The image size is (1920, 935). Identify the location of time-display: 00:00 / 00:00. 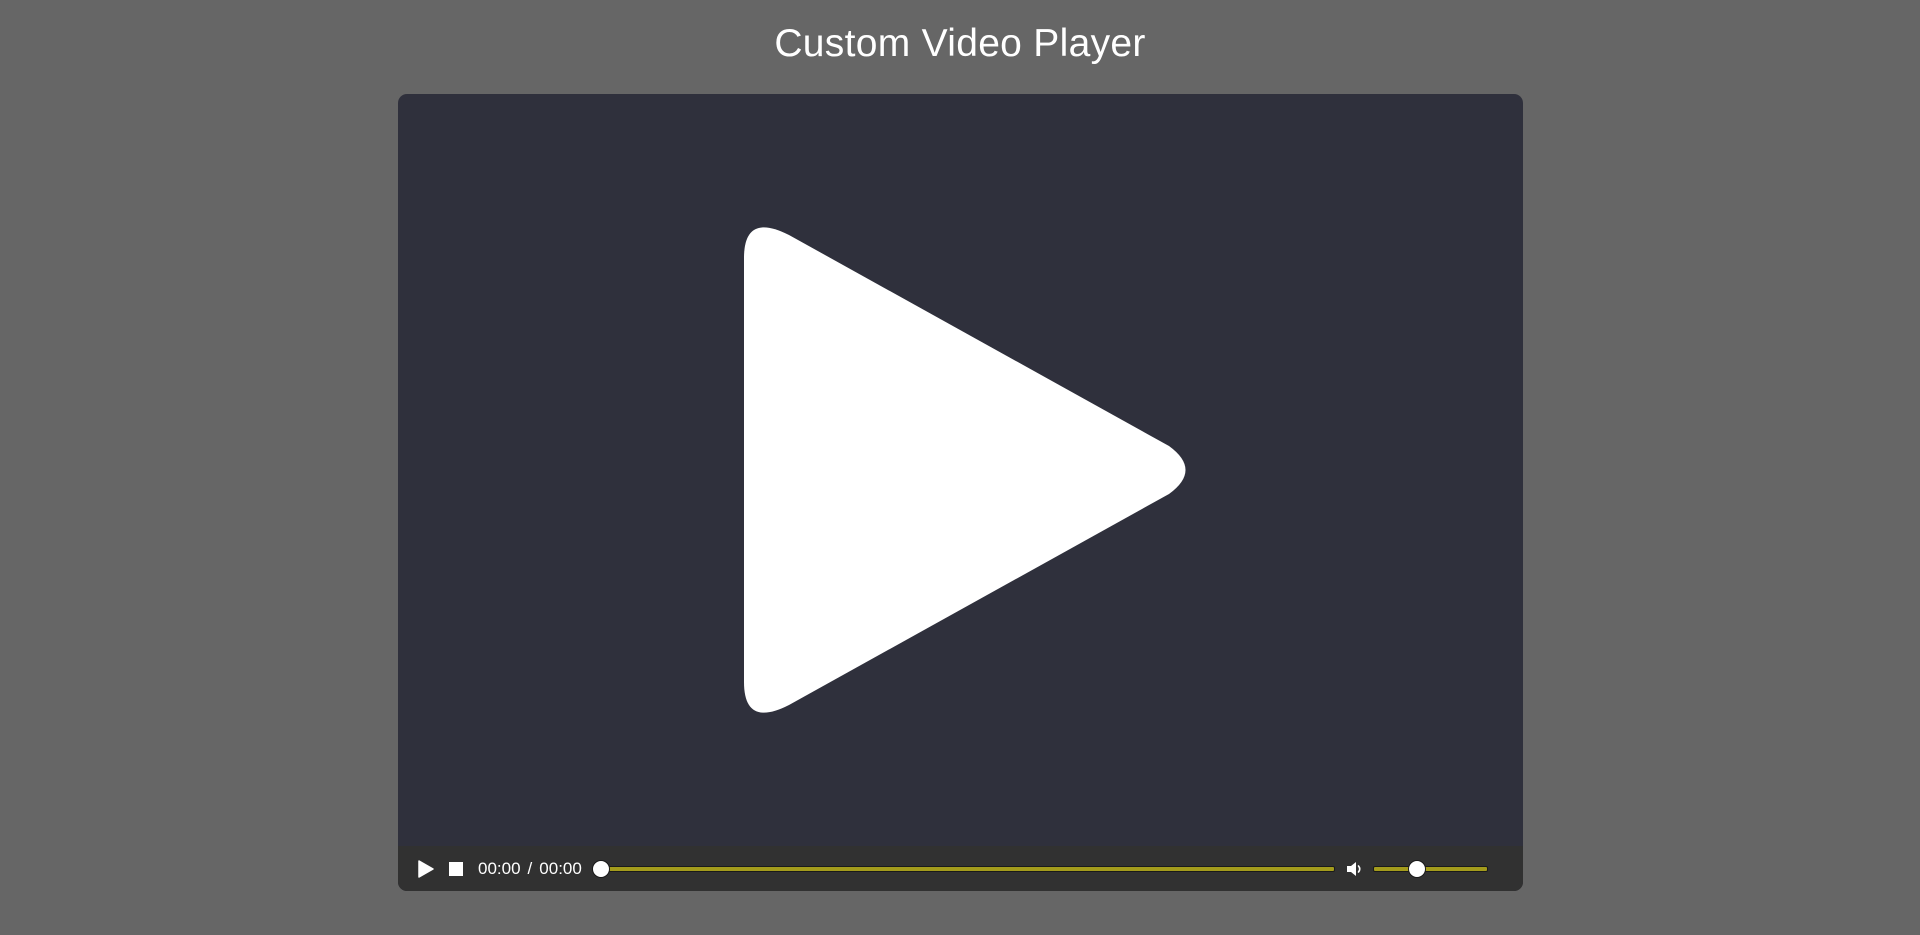
(530, 869).